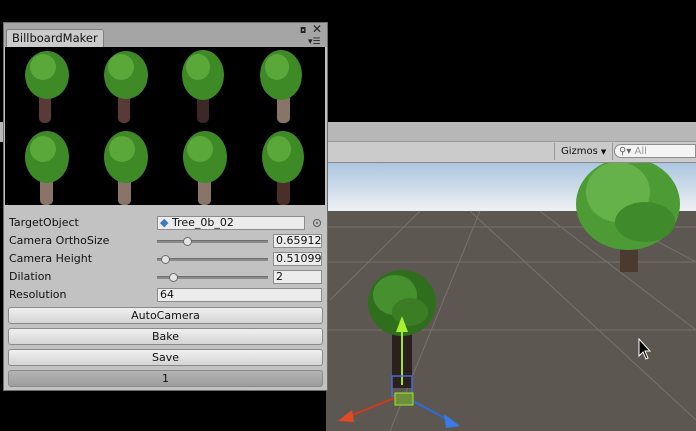 The height and width of the screenshot is (431, 696). Describe the element at coordinates (38, 294) in the screenshot. I see `resolution-label: Resolution` at that location.